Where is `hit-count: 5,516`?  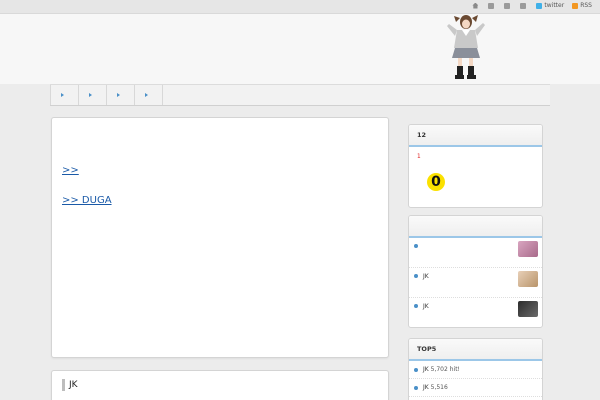
hit-count: 5,516 is located at coordinates (439, 387).